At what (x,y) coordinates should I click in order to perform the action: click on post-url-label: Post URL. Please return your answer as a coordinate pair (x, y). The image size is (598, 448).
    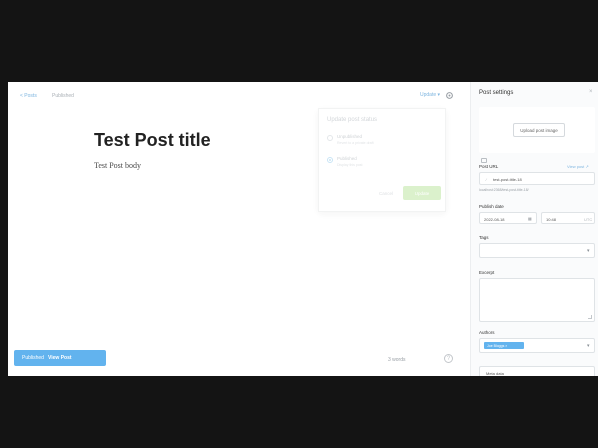
    Looking at the image, I should click on (489, 166).